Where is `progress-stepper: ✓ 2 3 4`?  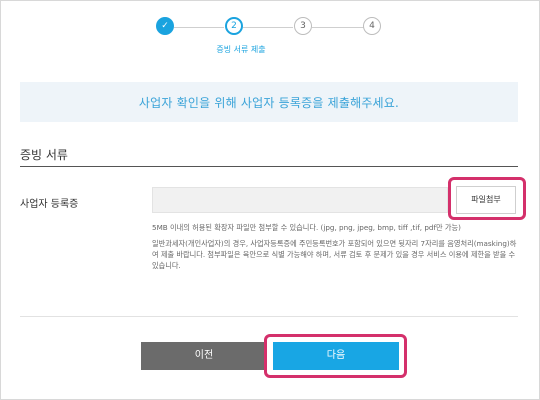
progress-stepper: ✓ 2 3 4 is located at coordinates (269, 28).